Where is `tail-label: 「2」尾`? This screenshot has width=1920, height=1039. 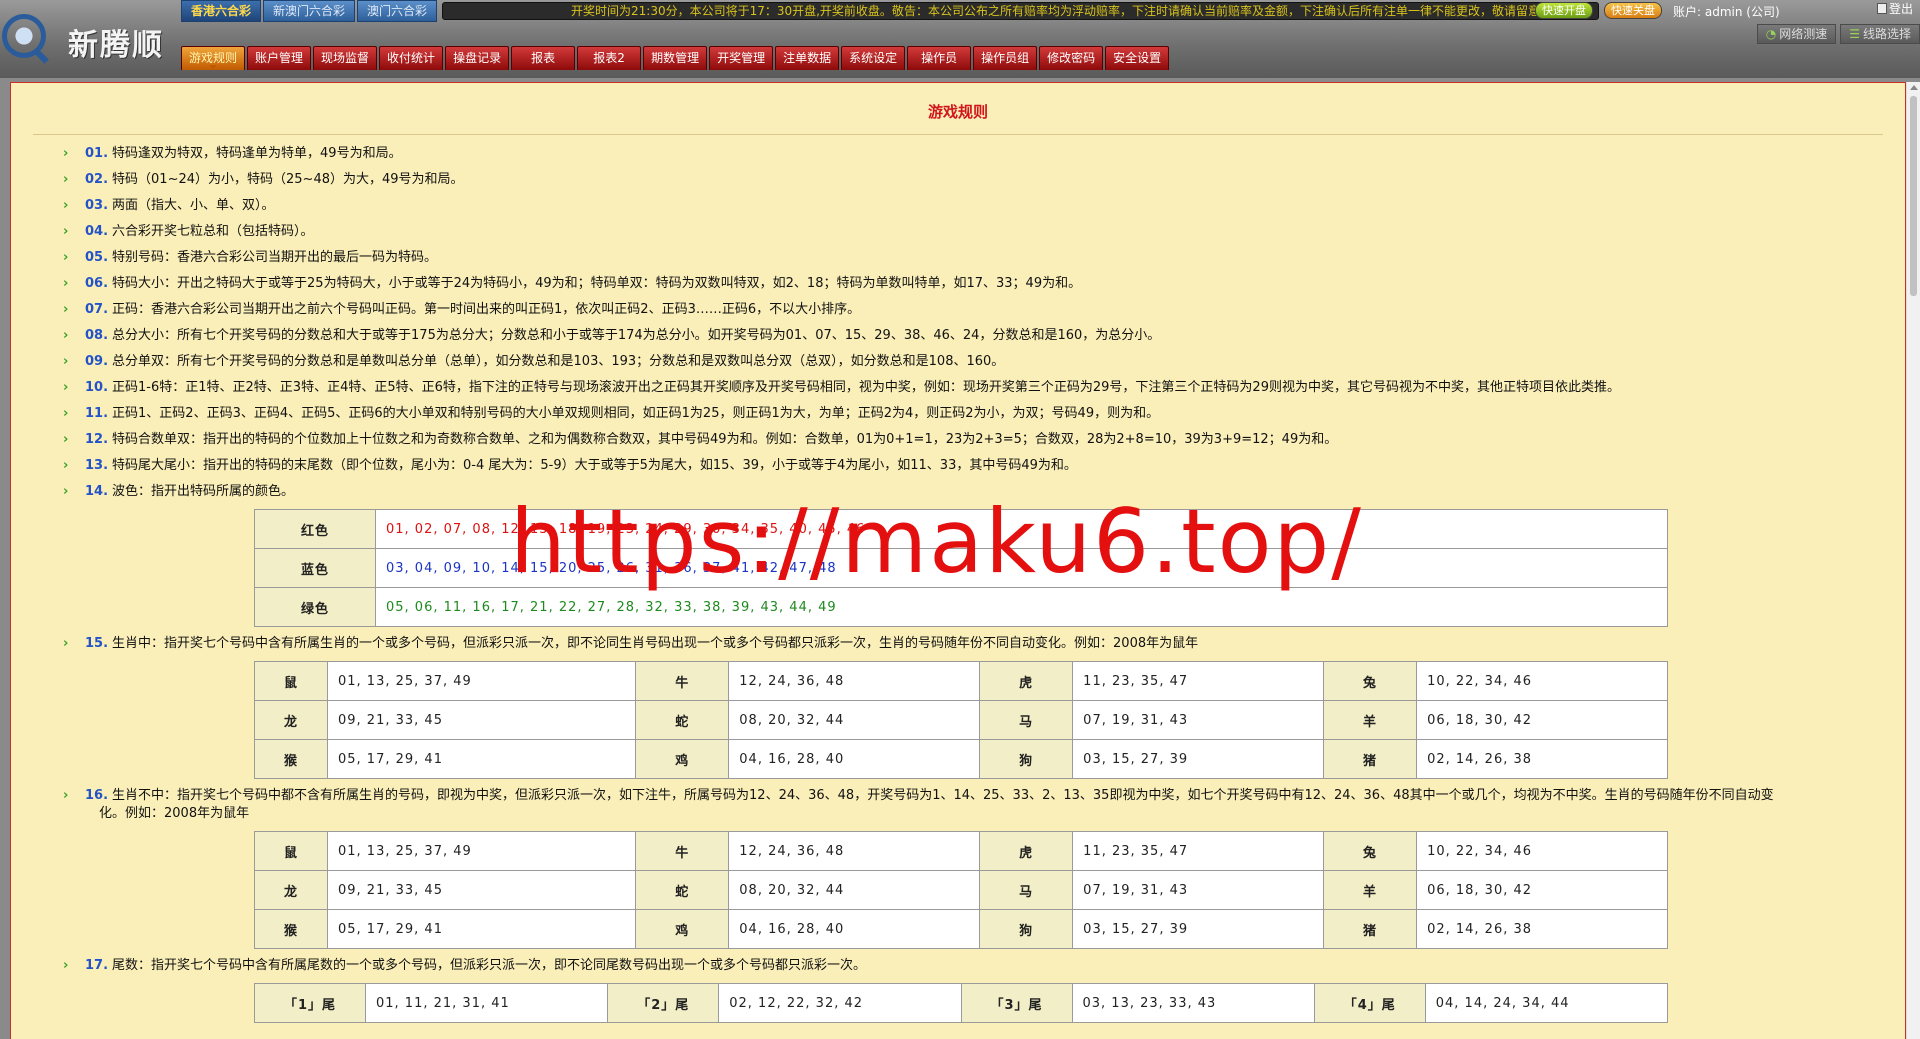
tail-label: 「2」尾 is located at coordinates (663, 1003).